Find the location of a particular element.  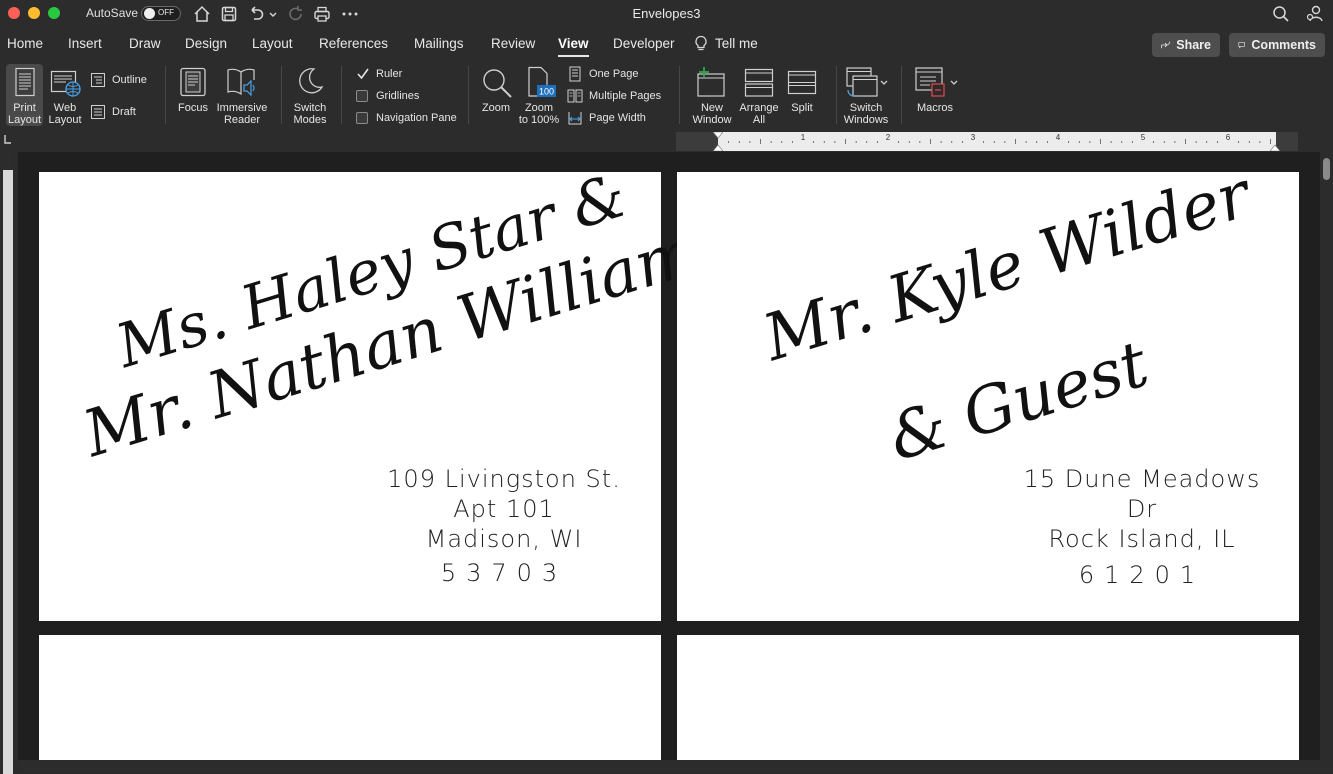

switch-windows-icon is located at coordinates (867, 83).